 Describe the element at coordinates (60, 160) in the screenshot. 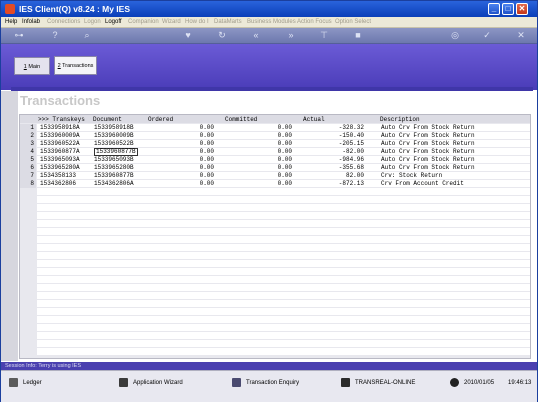

I see `cell-transkey: 1533965093A` at that location.